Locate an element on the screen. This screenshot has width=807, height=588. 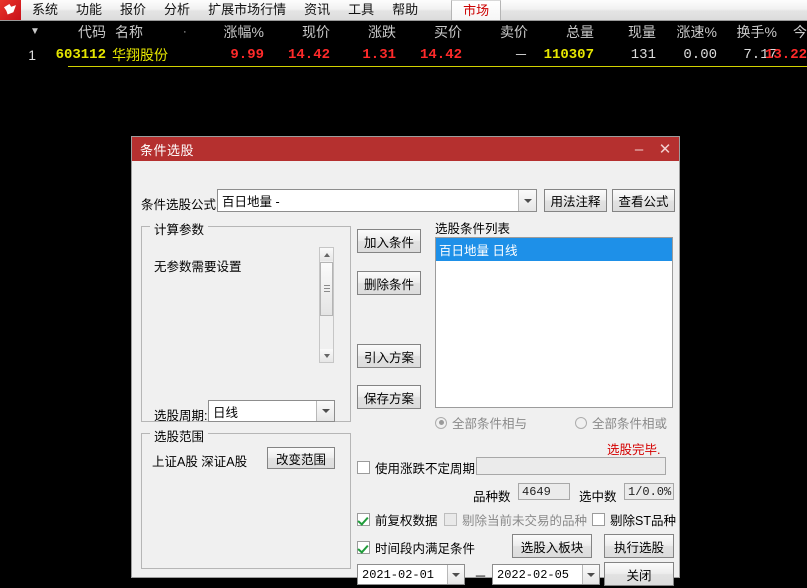
use-updown-cycle-checkbox: 使用涨跌不定周期 is located at coordinates (416, 467).